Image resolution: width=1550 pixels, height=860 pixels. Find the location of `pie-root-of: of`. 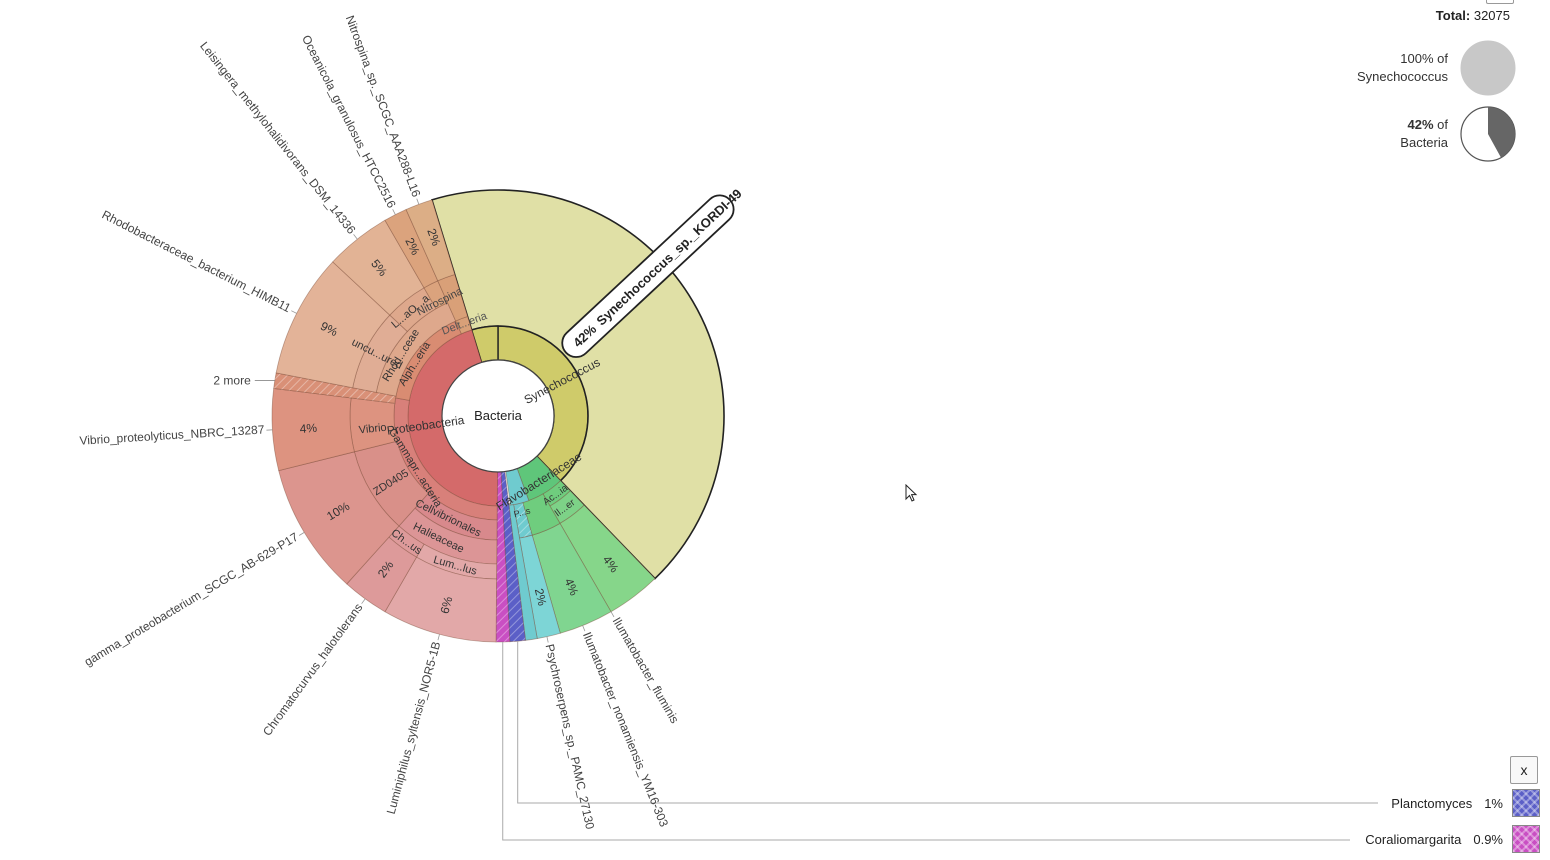

pie-root-of: of is located at coordinates (1442, 124).